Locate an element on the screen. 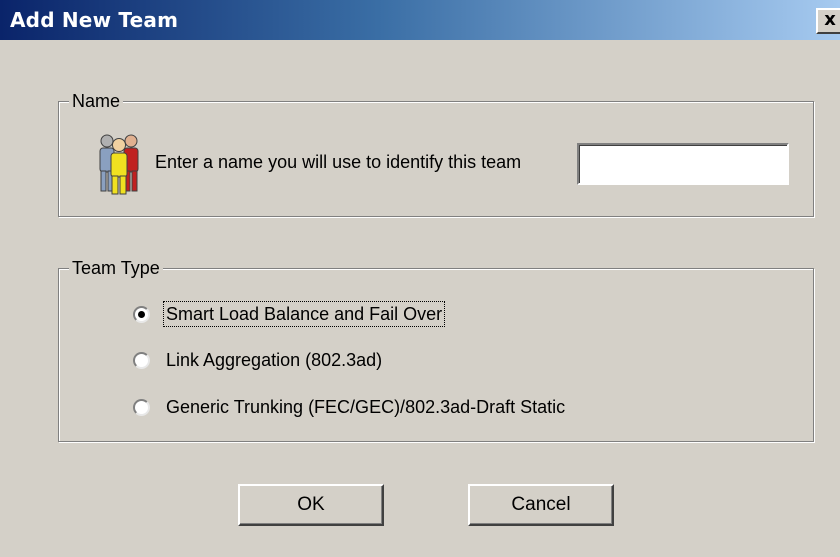 The width and height of the screenshot is (840, 557). radio-label-link-aggregation: Link Aggregation (802.3ad) is located at coordinates (274, 360).